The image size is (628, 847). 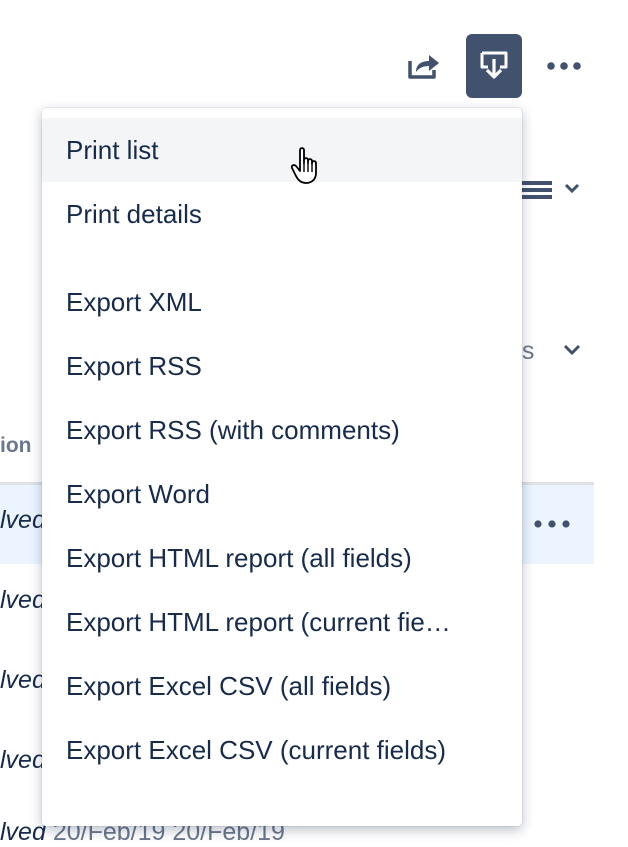 What do you see at coordinates (282, 430) in the screenshot?
I see `menu-item-export-rss-comments: Export RSS (with comments)` at bounding box center [282, 430].